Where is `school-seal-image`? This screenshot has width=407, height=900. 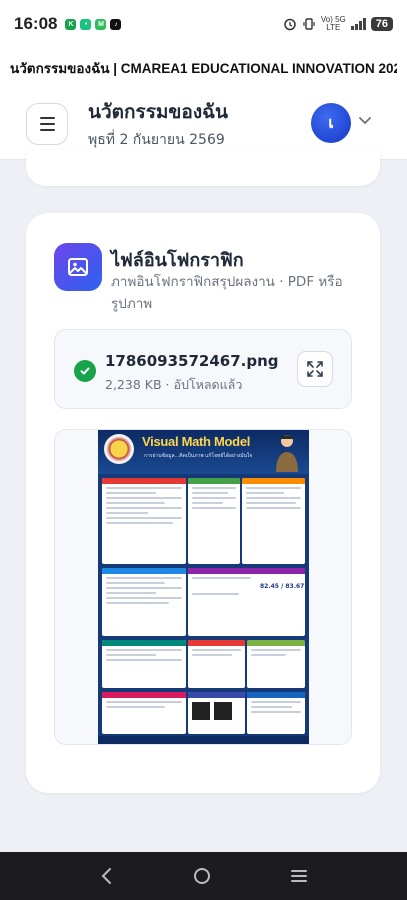
school-seal-image is located at coordinates (119, 449).